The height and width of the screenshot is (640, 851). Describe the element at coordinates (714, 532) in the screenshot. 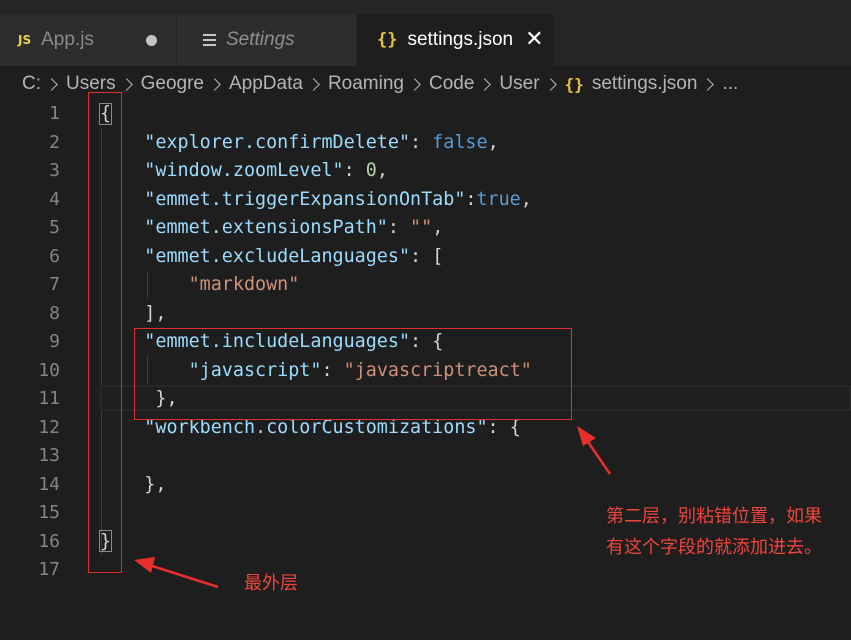

I see `second-layer-note: 第二层，别粘错位置，如果有这个字段的就添加进去。` at that location.